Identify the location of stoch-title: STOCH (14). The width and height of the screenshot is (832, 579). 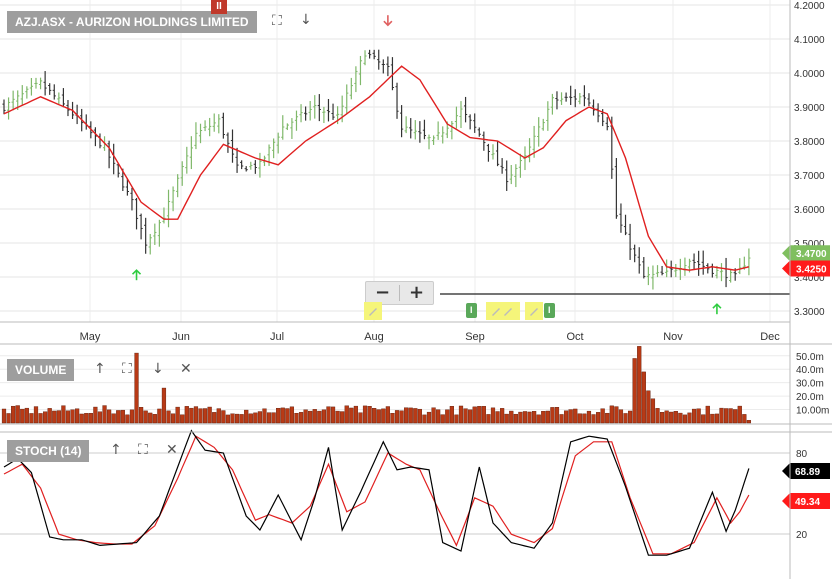
(48, 451).